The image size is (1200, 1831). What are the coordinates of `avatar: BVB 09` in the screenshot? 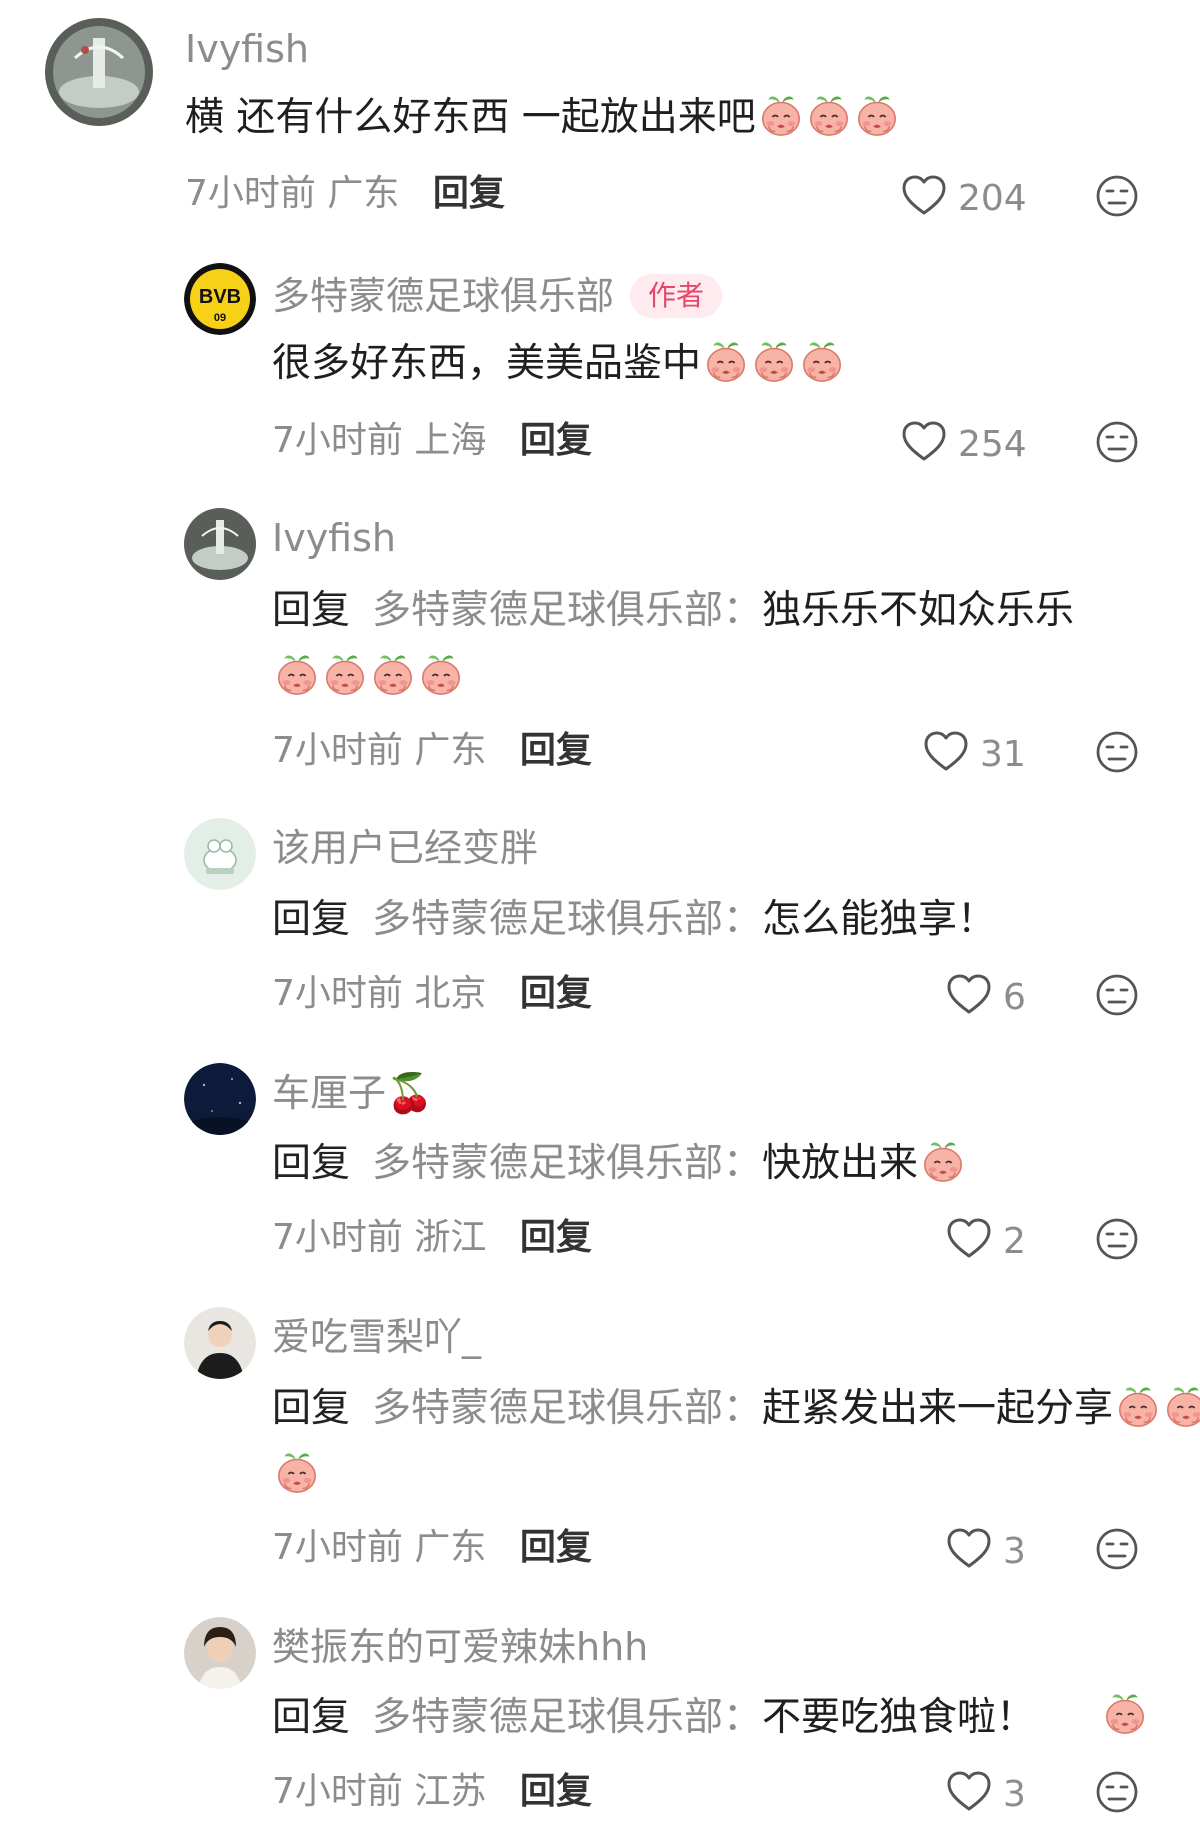 It's located at (220, 299).